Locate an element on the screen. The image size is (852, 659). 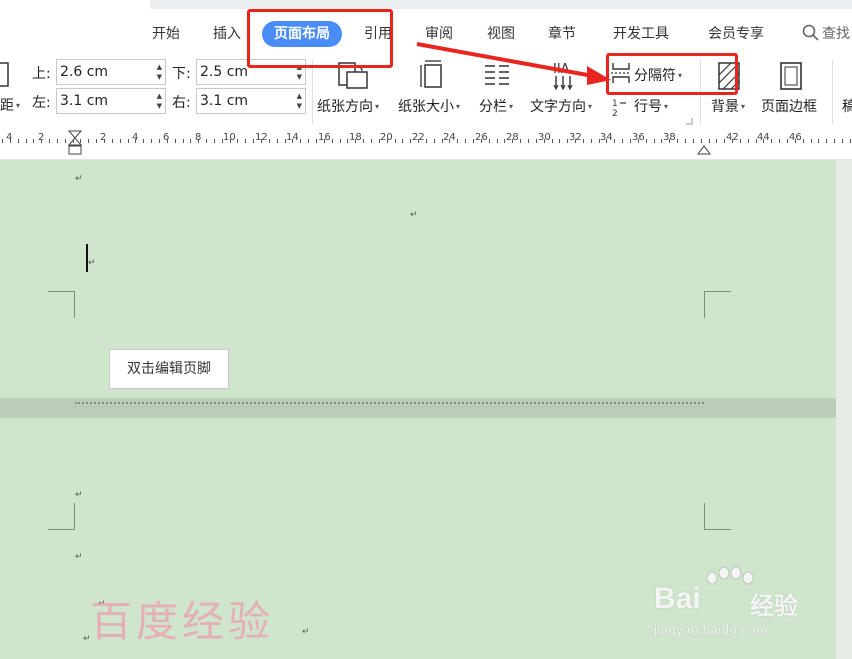
orientation-label: 纸张方向 is located at coordinates (345, 107).